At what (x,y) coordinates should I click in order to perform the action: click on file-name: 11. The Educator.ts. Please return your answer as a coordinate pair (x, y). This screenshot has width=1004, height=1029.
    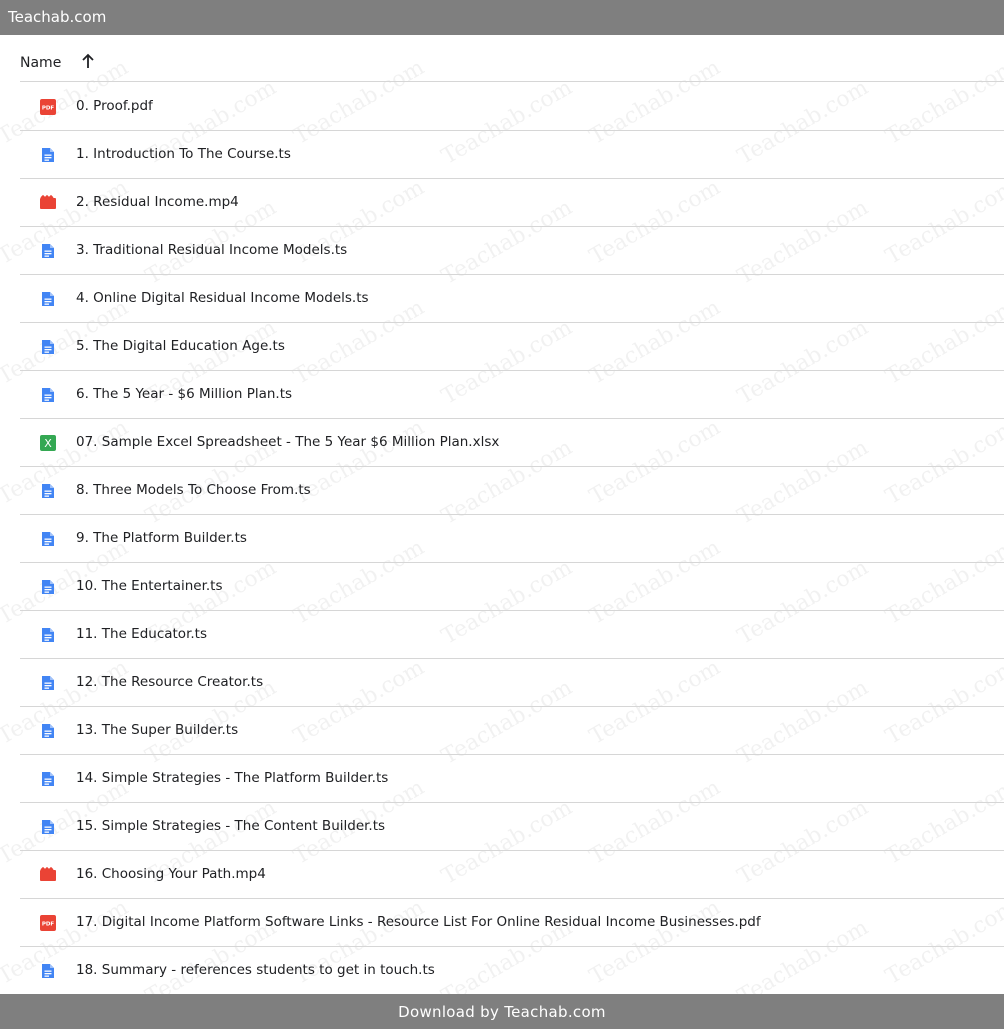
    Looking at the image, I should click on (141, 634).